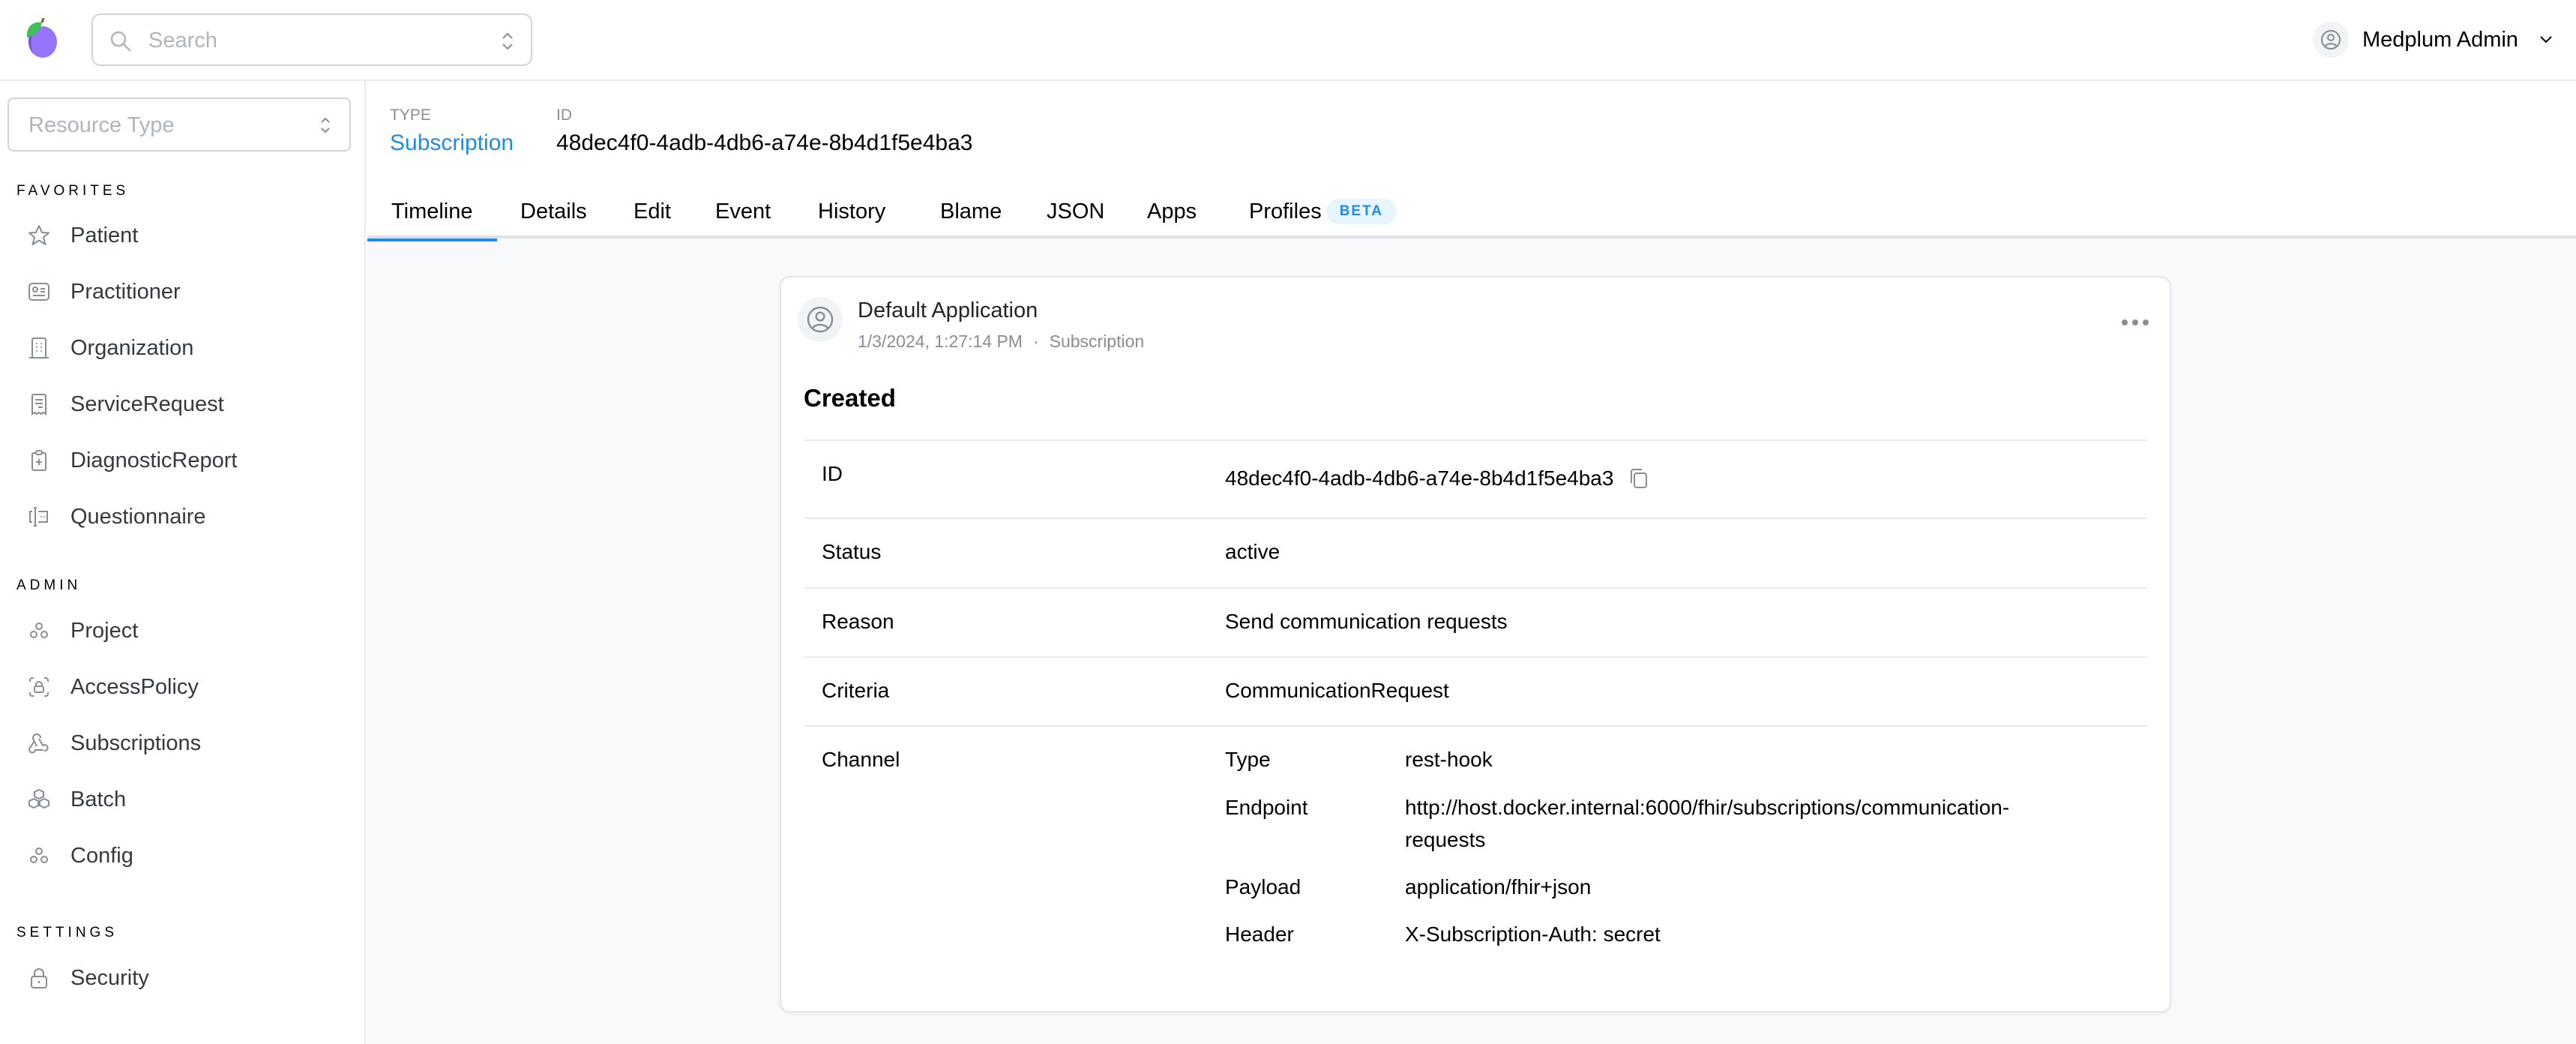 Image resolution: width=2576 pixels, height=1044 pixels. Describe the element at coordinates (179, 125) in the screenshot. I see `resource-type-input: Resource Type` at that location.